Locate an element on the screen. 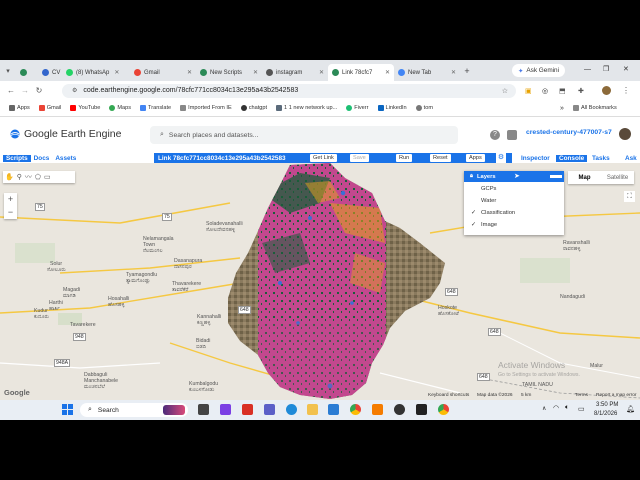 This screenshot has height=480, width=640. layer-row-classification: ✓ Classification is located at coordinates (514, 212).